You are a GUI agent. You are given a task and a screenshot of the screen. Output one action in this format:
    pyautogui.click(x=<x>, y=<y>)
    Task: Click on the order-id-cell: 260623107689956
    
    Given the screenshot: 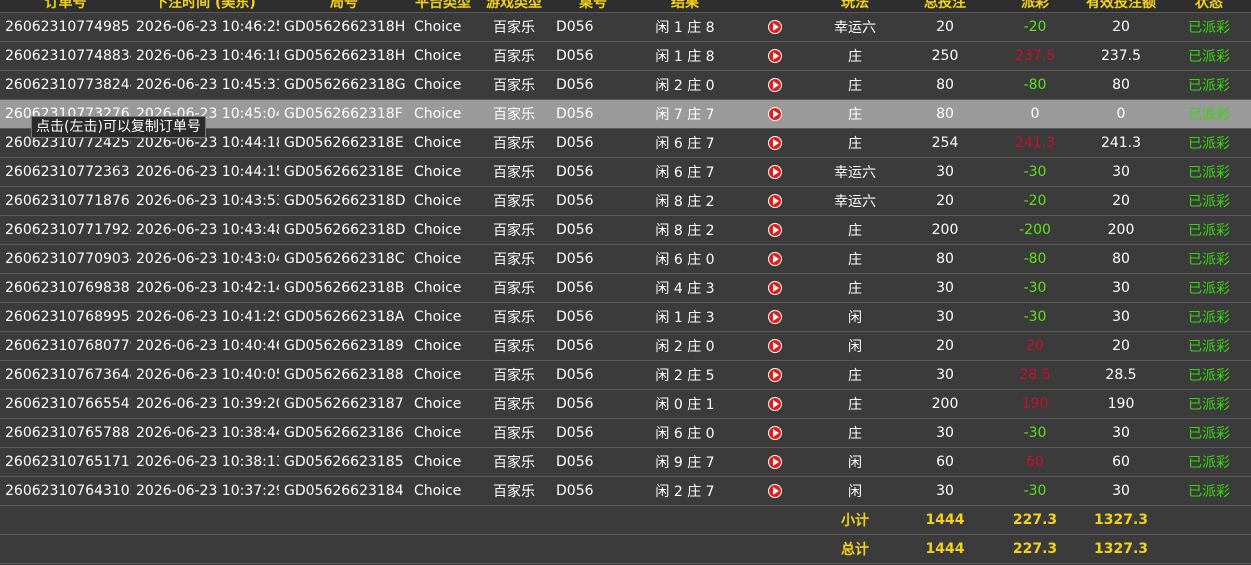 What is the action you would take?
    pyautogui.click(x=65, y=317)
    